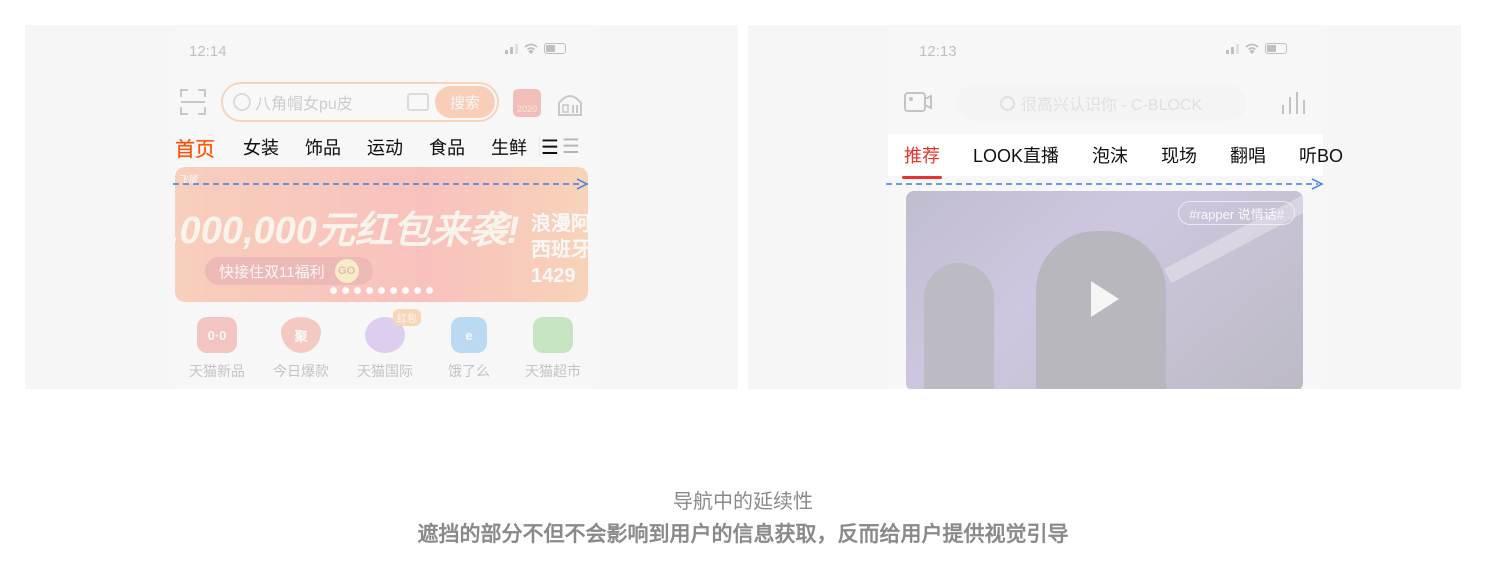 The width and height of the screenshot is (1486, 563). Describe the element at coordinates (553, 276) in the screenshot. I see `banner-side-line: 1429` at that location.